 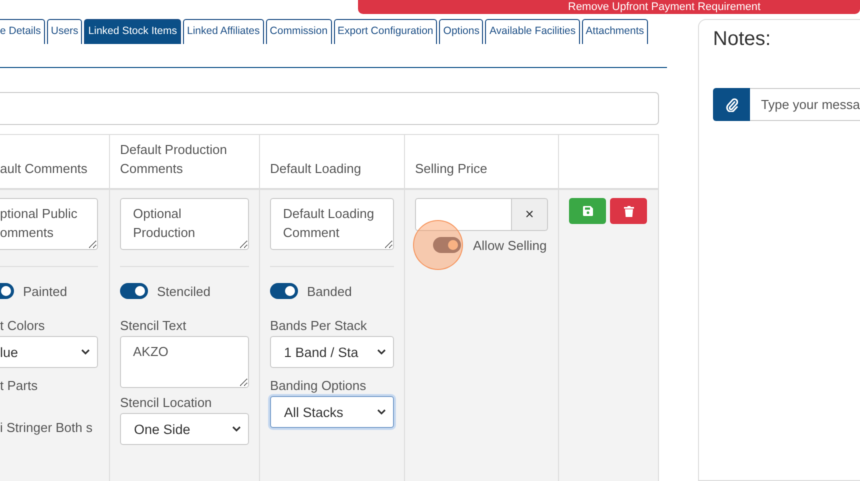 I want to click on text-area: AKZO, so click(x=184, y=362).